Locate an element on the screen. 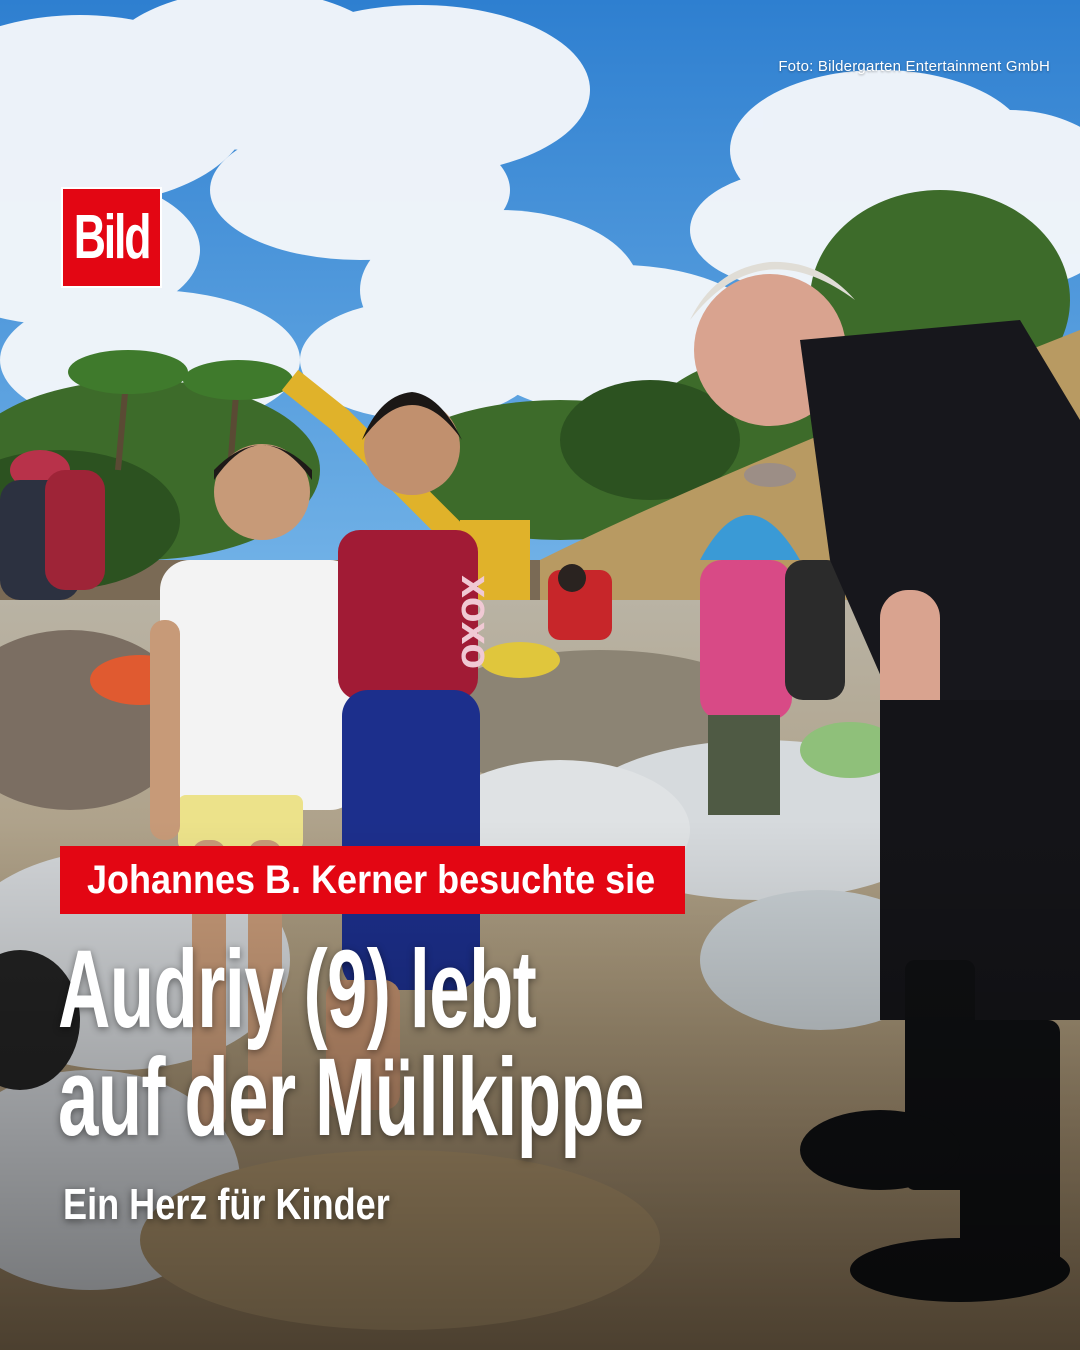  bild-logo-text: Bild is located at coordinates (112, 237).